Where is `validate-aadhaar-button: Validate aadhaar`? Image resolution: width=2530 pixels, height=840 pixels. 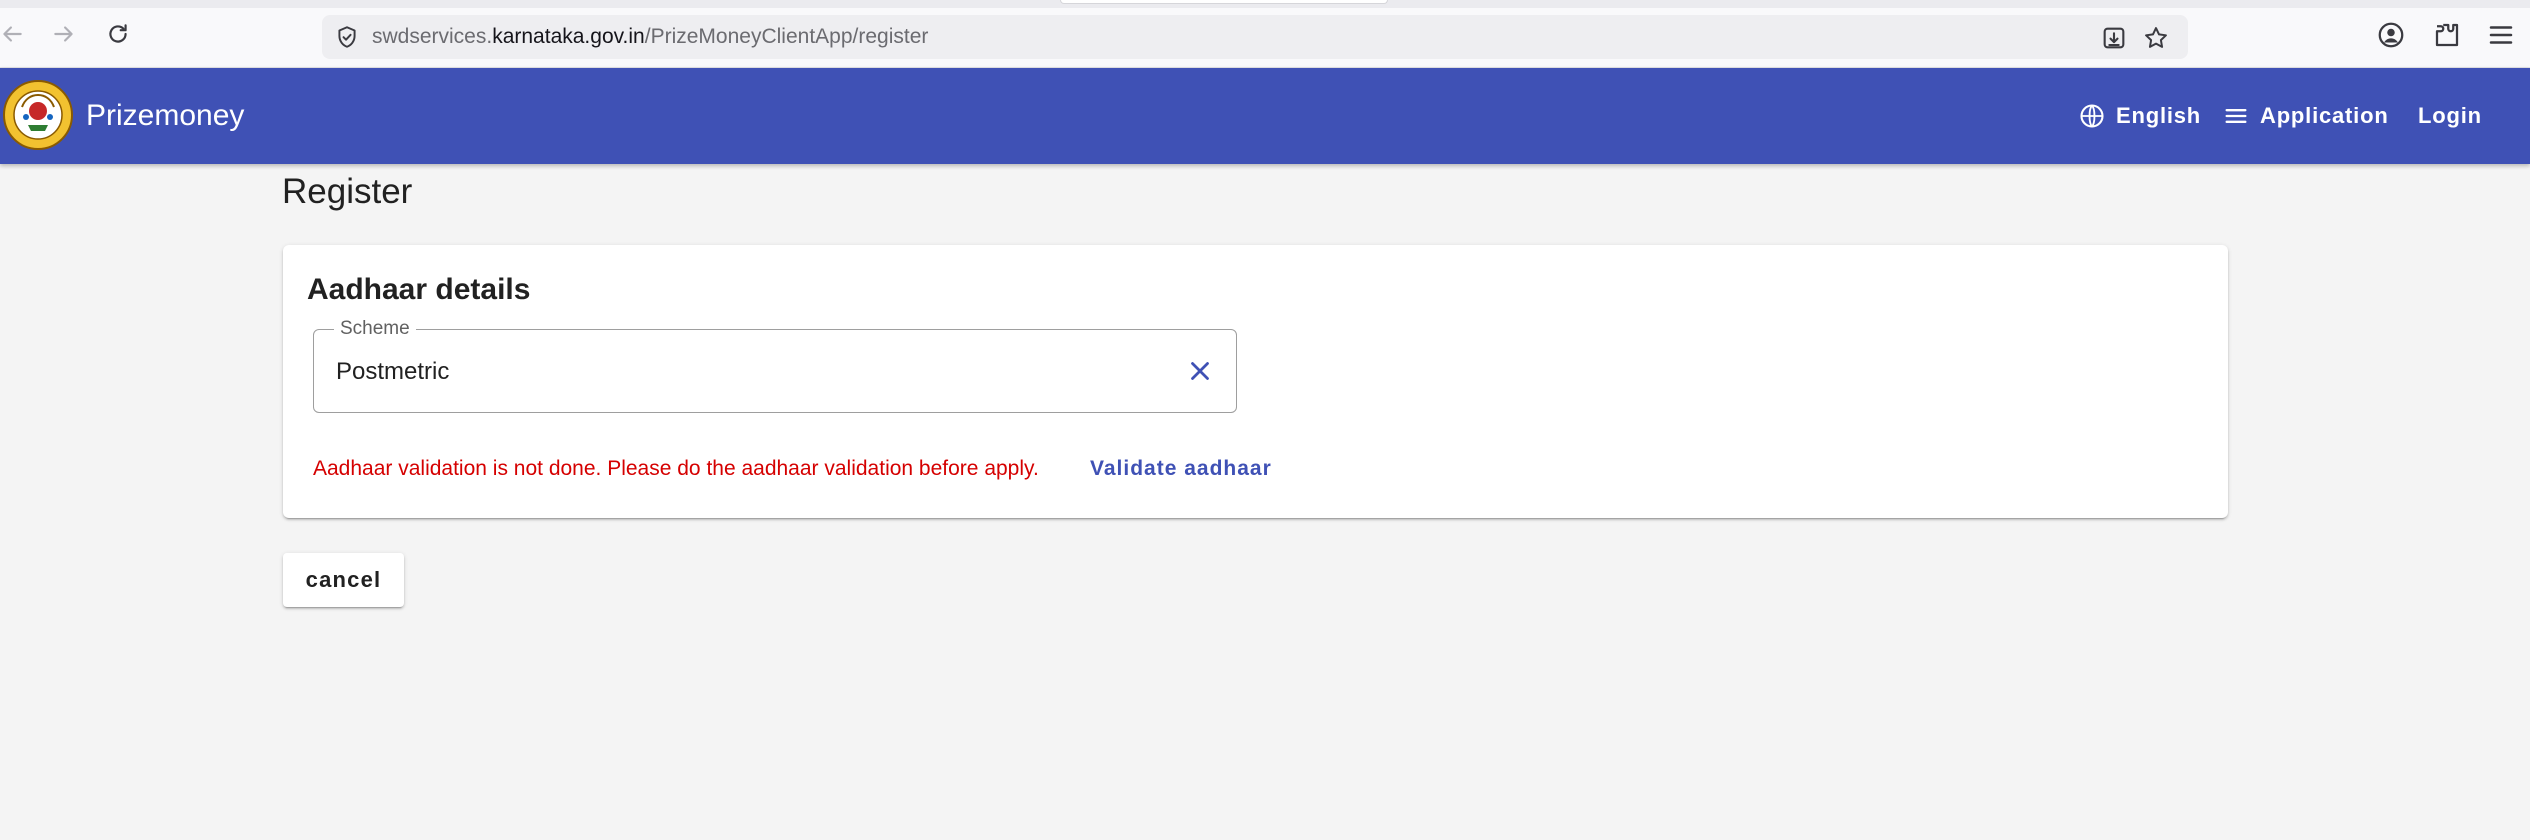 validate-aadhaar-button: Validate aadhaar is located at coordinates (1181, 469).